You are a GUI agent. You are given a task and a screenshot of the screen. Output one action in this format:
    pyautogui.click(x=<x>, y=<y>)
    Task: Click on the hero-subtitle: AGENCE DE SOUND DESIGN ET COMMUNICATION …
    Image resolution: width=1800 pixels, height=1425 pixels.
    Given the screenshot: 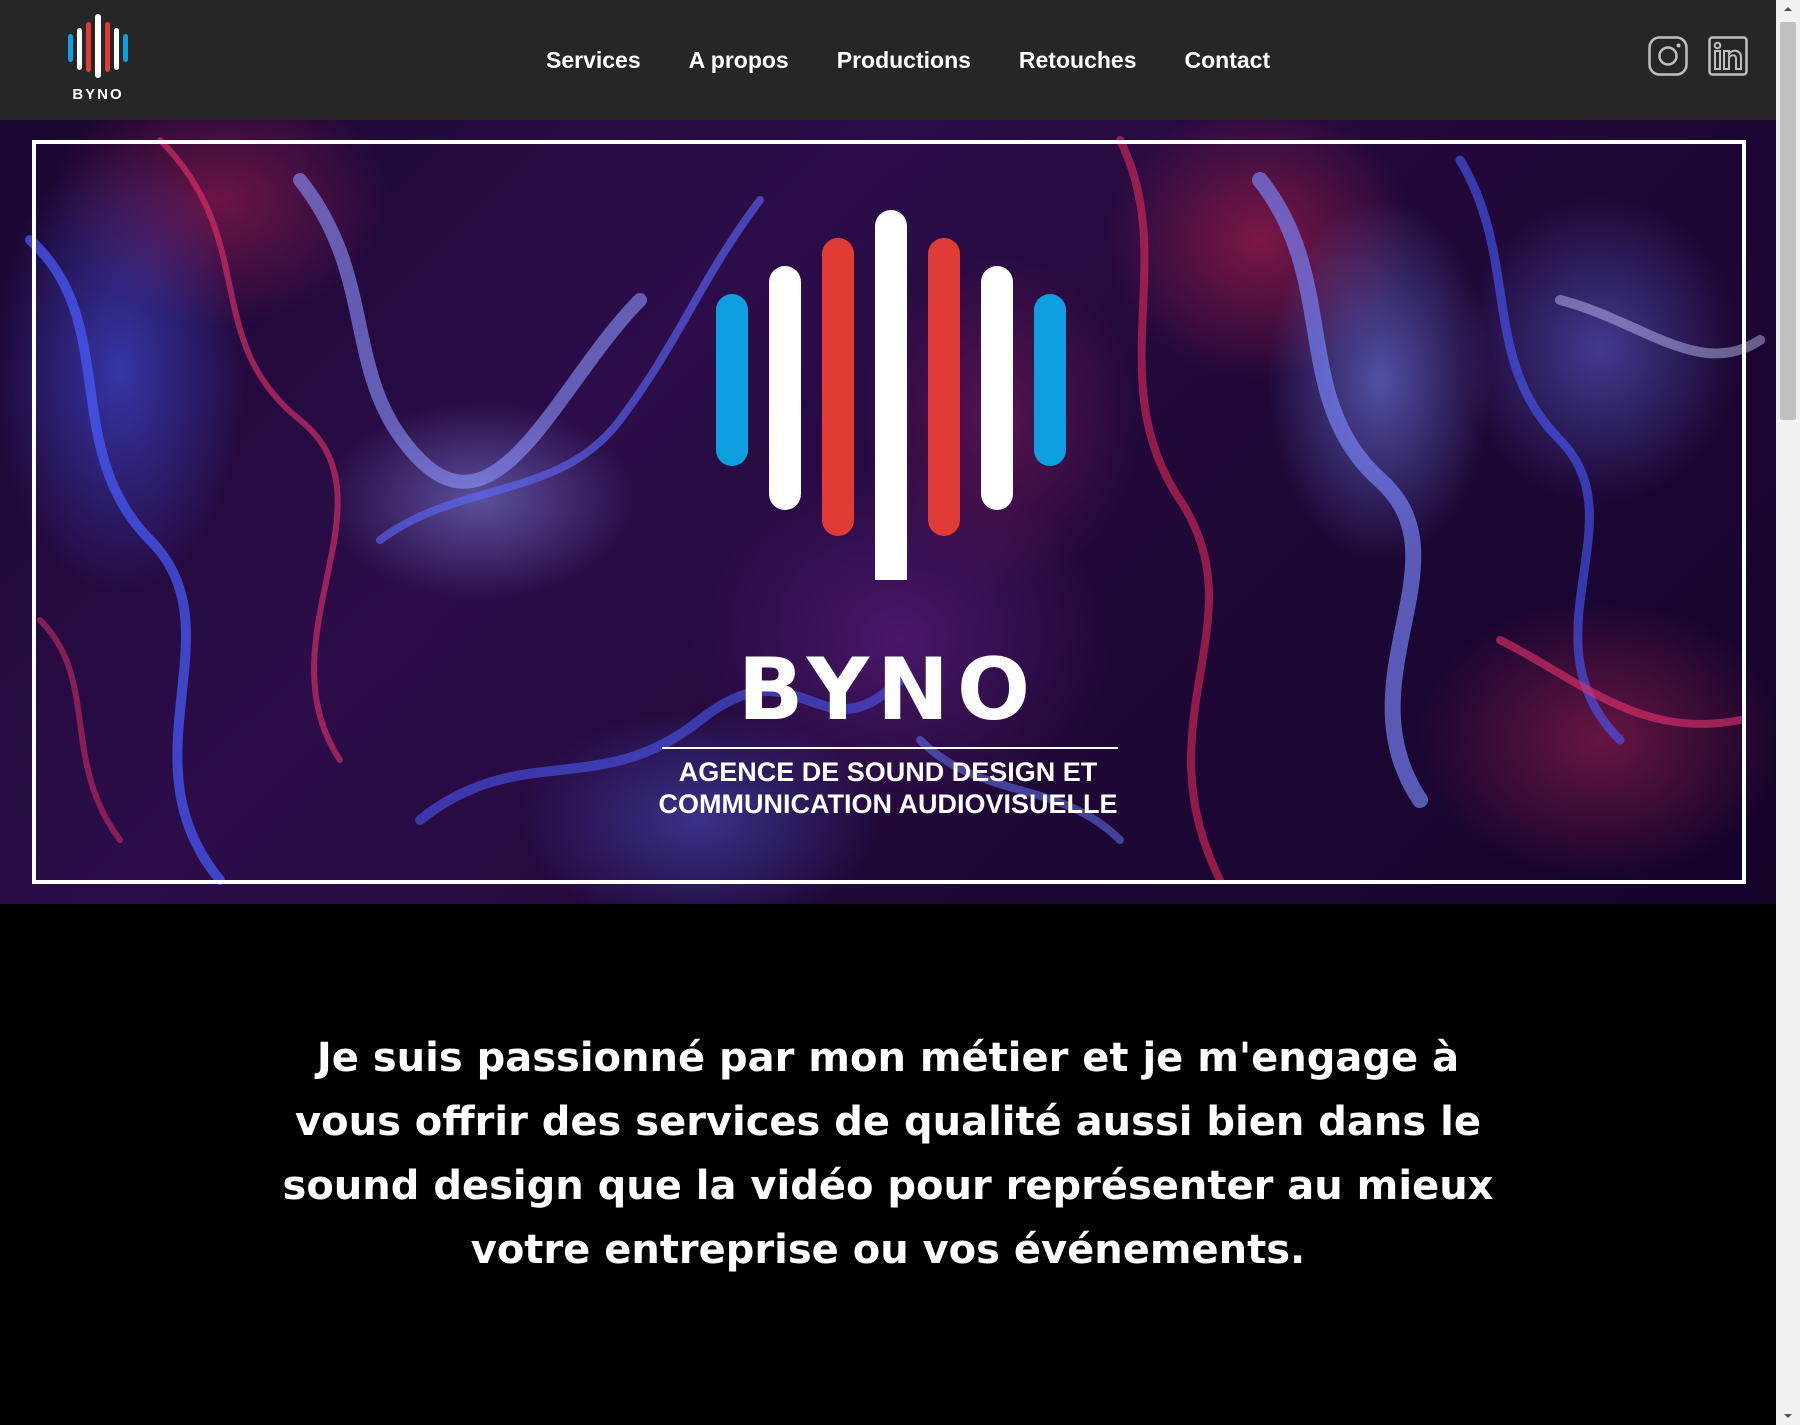 What is the action you would take?
    pyautogui.click(x=888, y=788)
    